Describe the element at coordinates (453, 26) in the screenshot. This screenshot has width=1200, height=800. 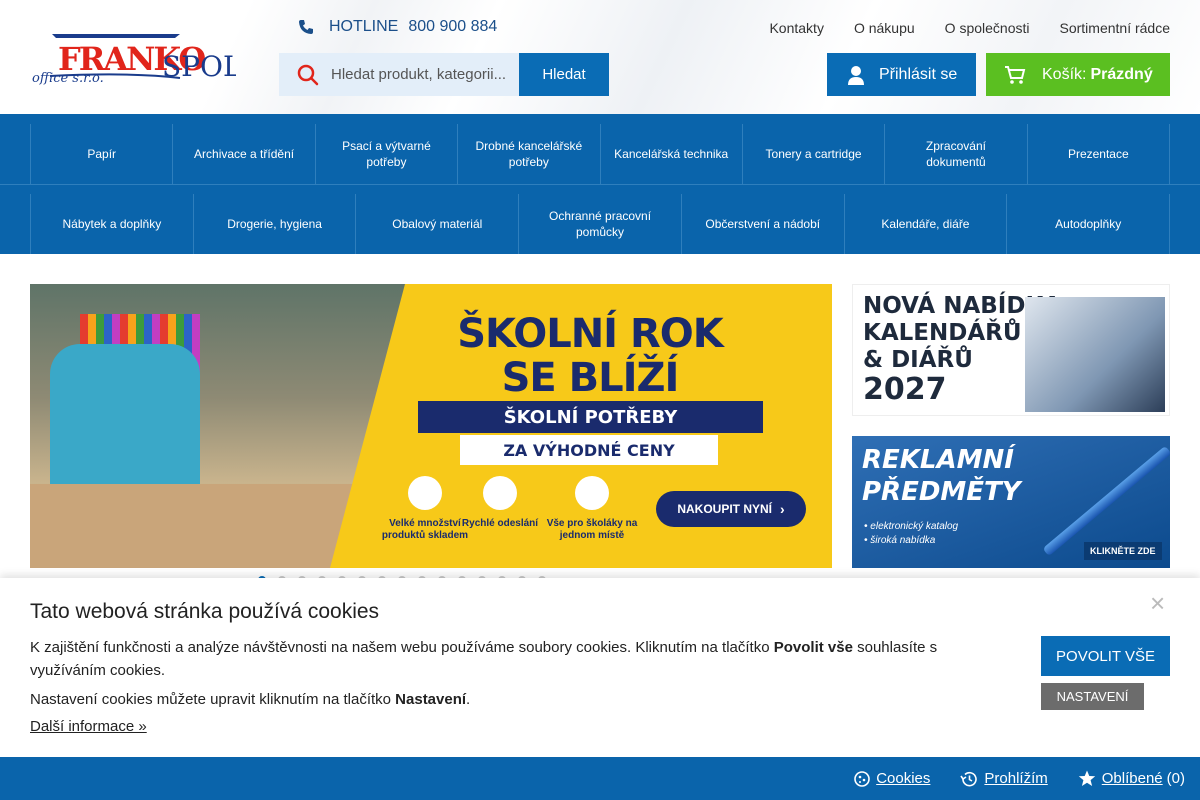
I see `hotline-number: 800 900 884` at that location.